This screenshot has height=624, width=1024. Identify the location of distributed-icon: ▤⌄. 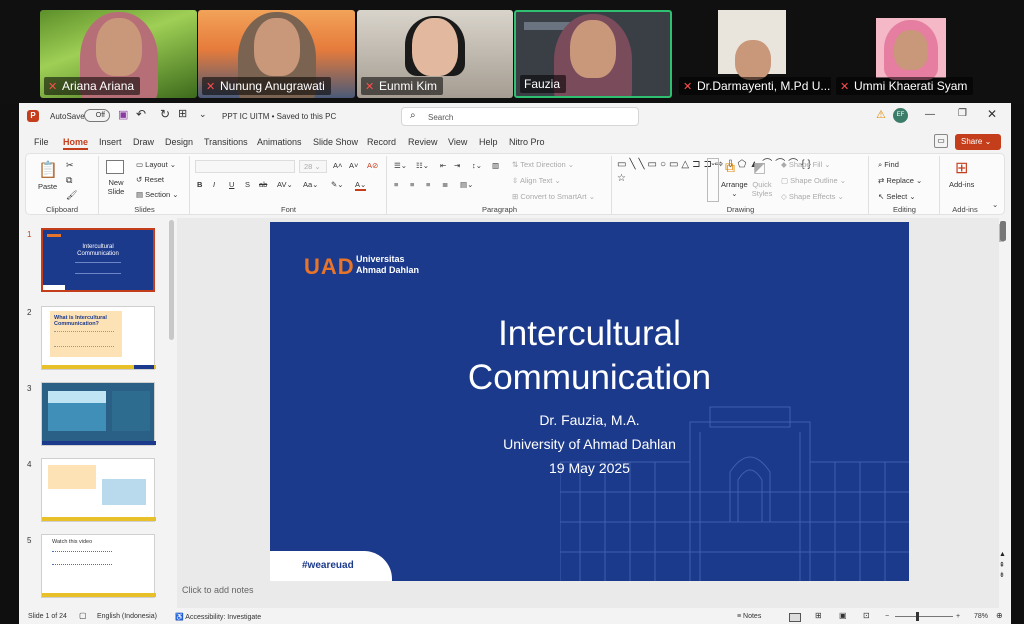
(466, 184).